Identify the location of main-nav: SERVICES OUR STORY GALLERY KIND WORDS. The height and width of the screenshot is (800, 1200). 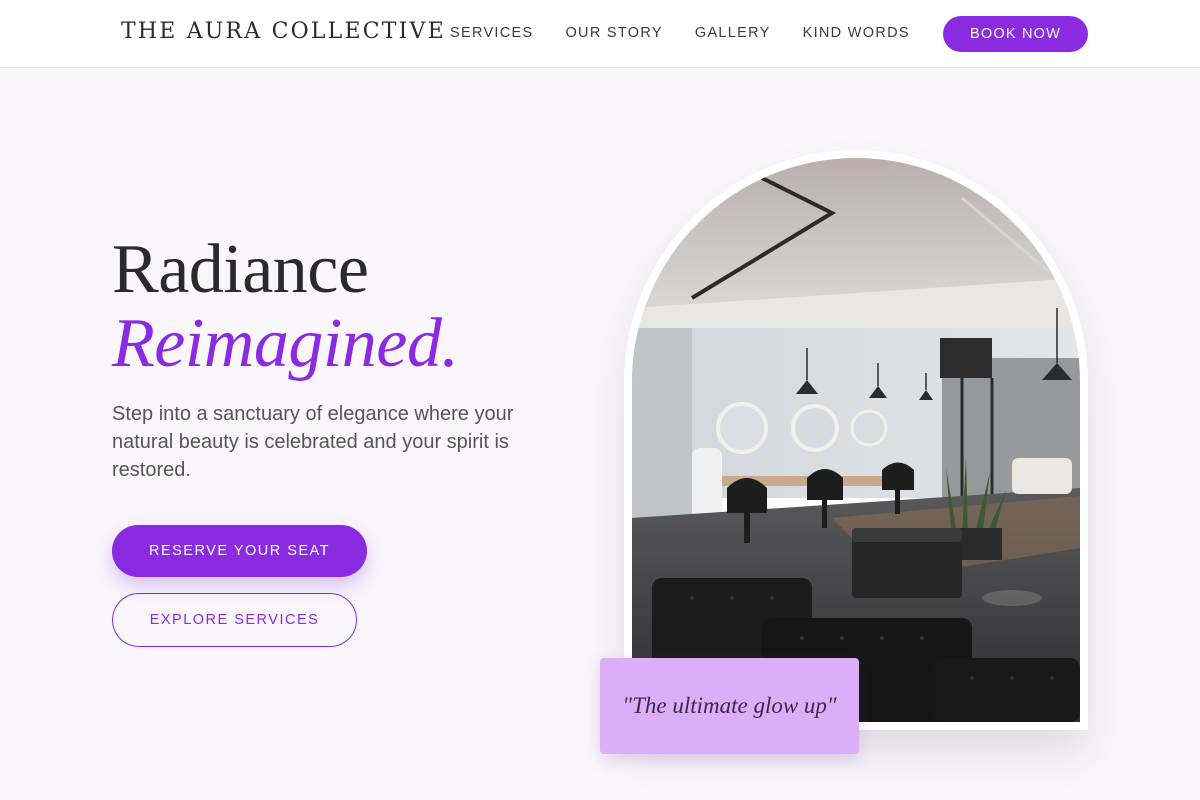
(696, 34).